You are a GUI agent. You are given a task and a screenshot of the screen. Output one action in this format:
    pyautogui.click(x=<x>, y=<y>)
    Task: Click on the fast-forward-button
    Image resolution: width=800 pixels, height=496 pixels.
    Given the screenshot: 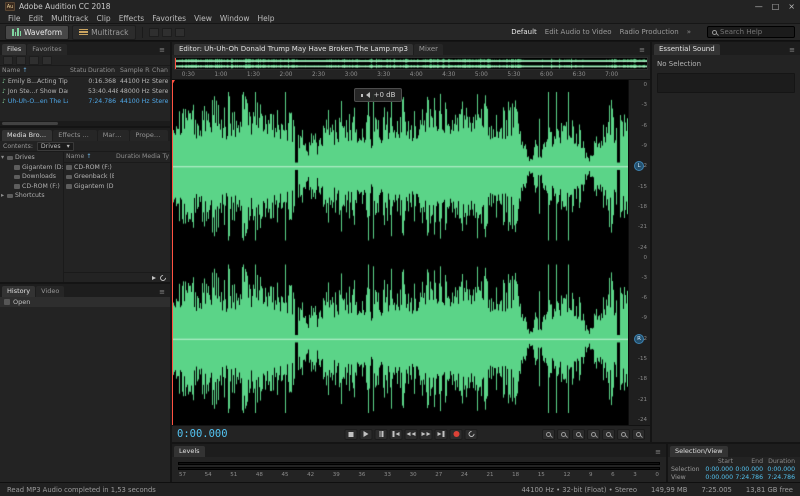 What is the action you would take?
    pyautogui.click(x=426, y=434)
    